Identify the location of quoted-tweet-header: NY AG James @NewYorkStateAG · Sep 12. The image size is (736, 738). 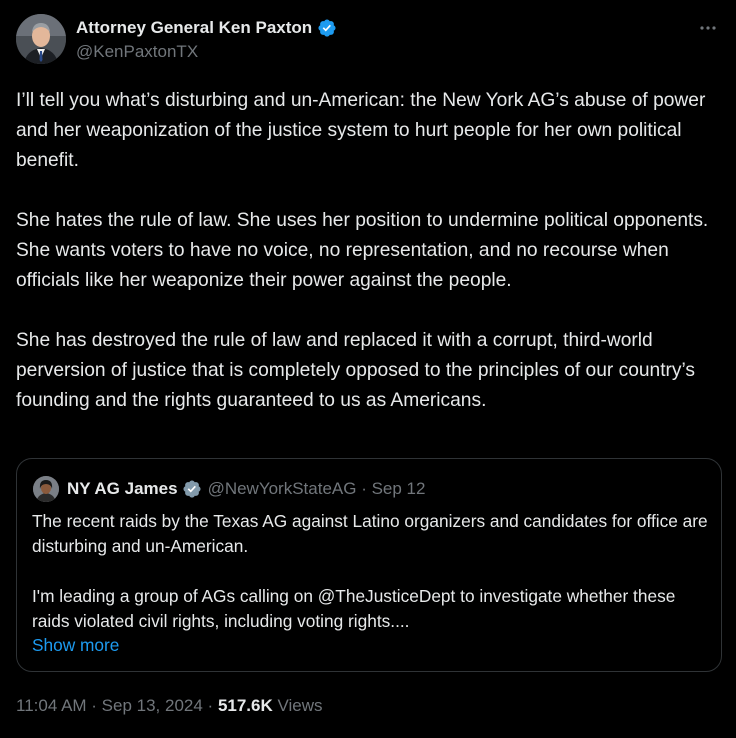
(229, 489).